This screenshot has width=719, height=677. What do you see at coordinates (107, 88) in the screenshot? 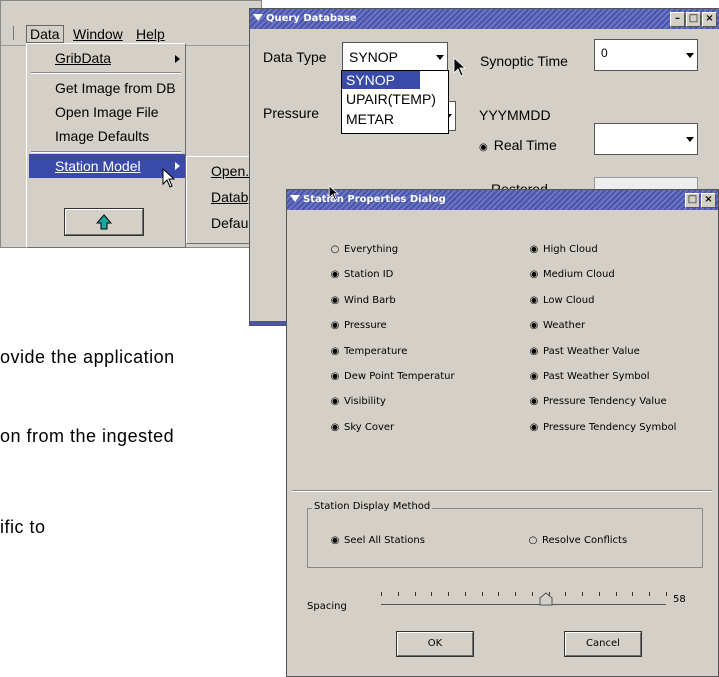
I see `menu-item-get-image: Get Image from DB` at bounding box center [107, 88].